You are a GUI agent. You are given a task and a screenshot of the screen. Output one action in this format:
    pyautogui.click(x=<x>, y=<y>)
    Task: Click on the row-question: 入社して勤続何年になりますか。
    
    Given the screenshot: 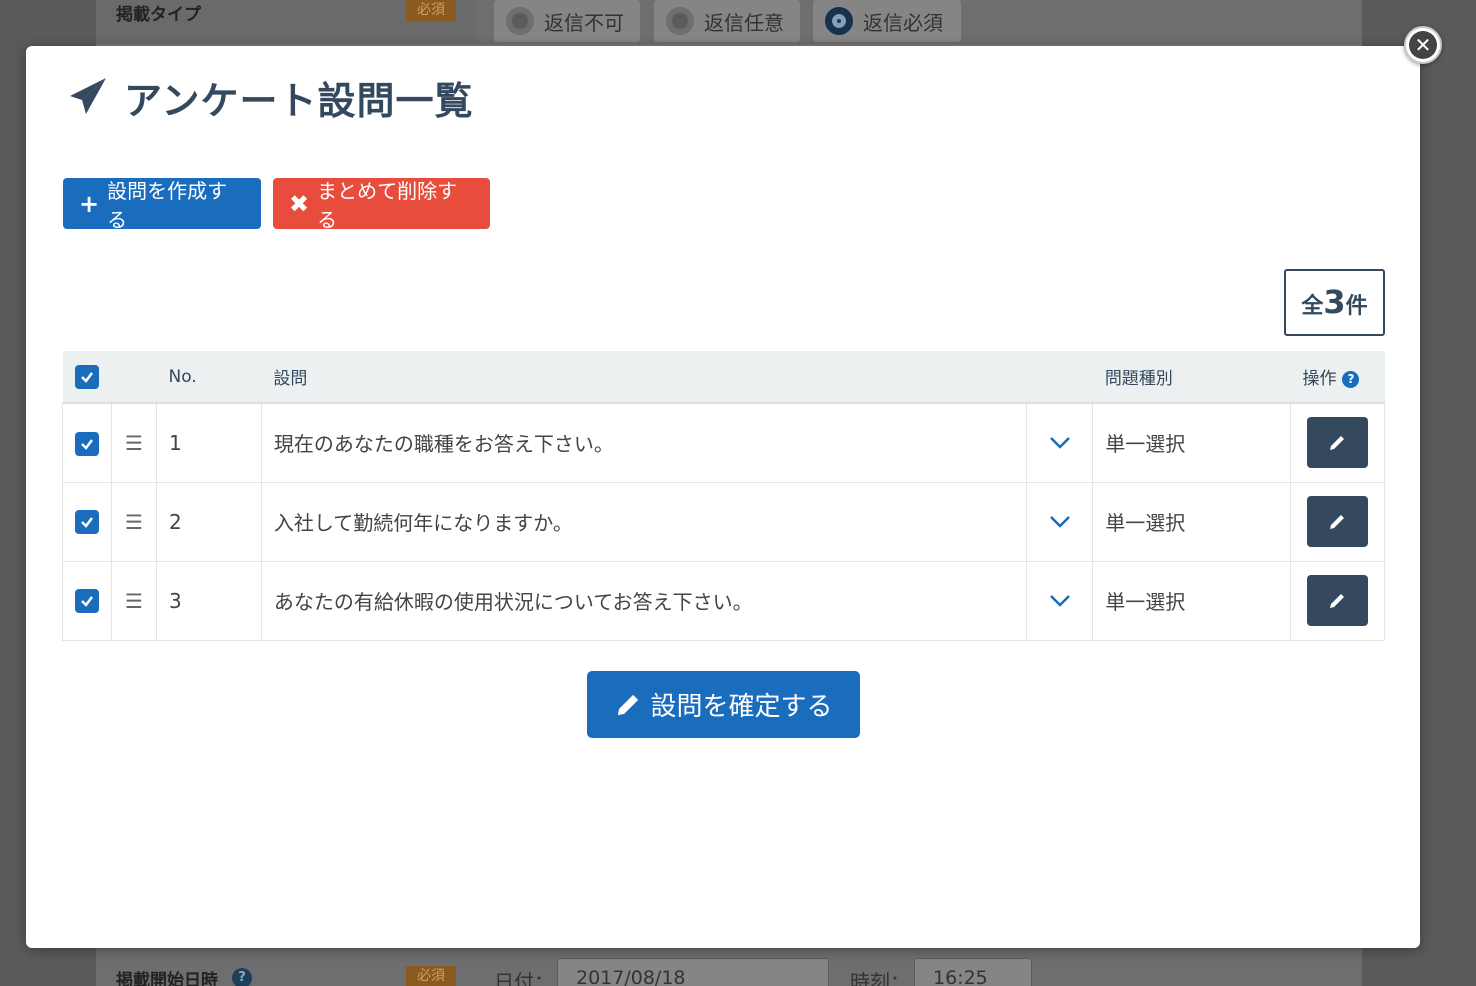 What is the action you would take?
    pyautogui.click(x=644, y=521)
    